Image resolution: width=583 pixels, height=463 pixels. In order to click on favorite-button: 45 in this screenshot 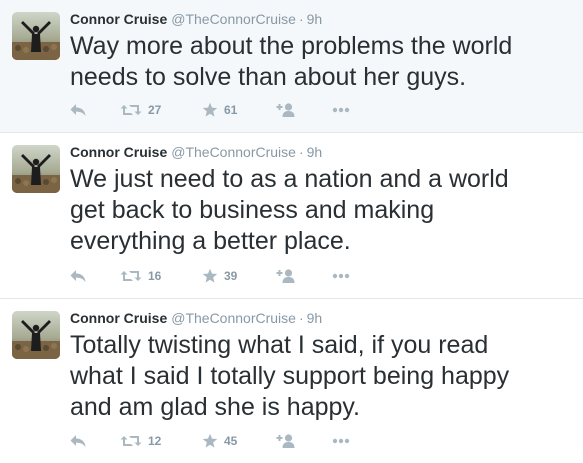, I will do `click(219, 441)`.